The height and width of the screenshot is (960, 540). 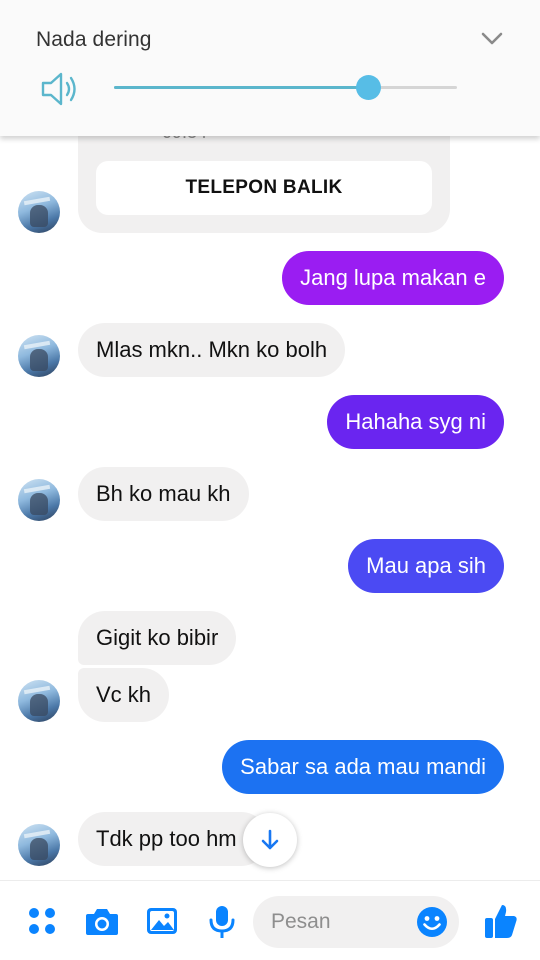 What do you see at coordinates (426, 566) in the screenshot?
I see `message-bubble-outgoing: Mau apa sih` at bounding box center [426, 566].